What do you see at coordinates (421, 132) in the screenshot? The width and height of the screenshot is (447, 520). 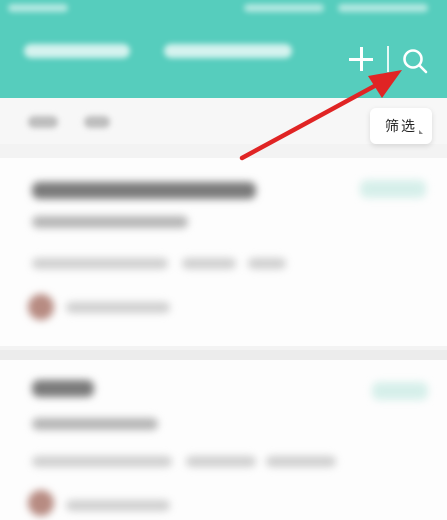 I see `filter-corner-icon` at bounding box center [421, 132].